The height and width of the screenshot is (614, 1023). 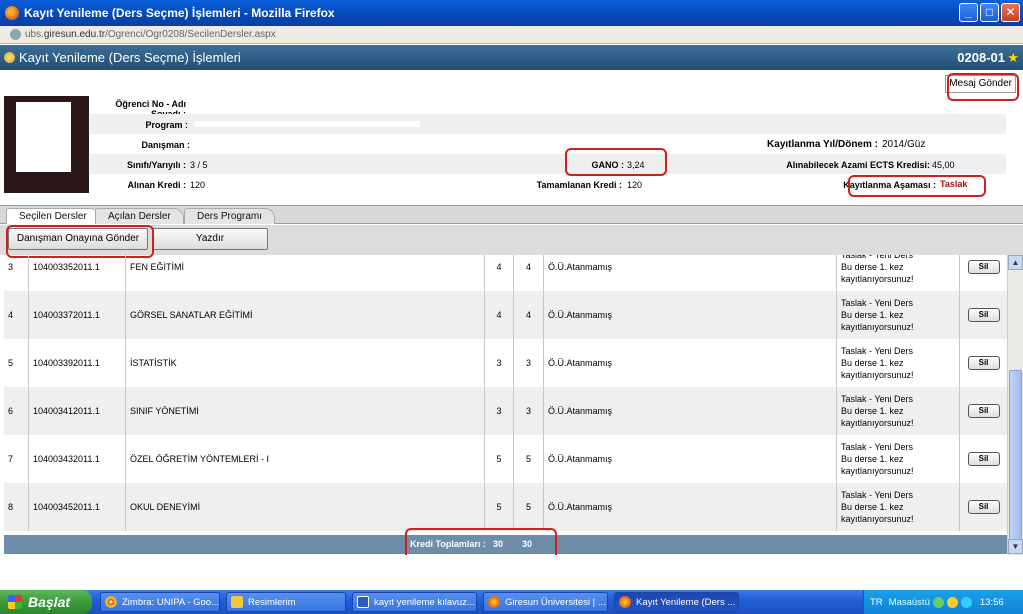 What do you see at coordinates (237, 602) in the screenshot?
I see `folder-icon` at bounding box center [237, 602].